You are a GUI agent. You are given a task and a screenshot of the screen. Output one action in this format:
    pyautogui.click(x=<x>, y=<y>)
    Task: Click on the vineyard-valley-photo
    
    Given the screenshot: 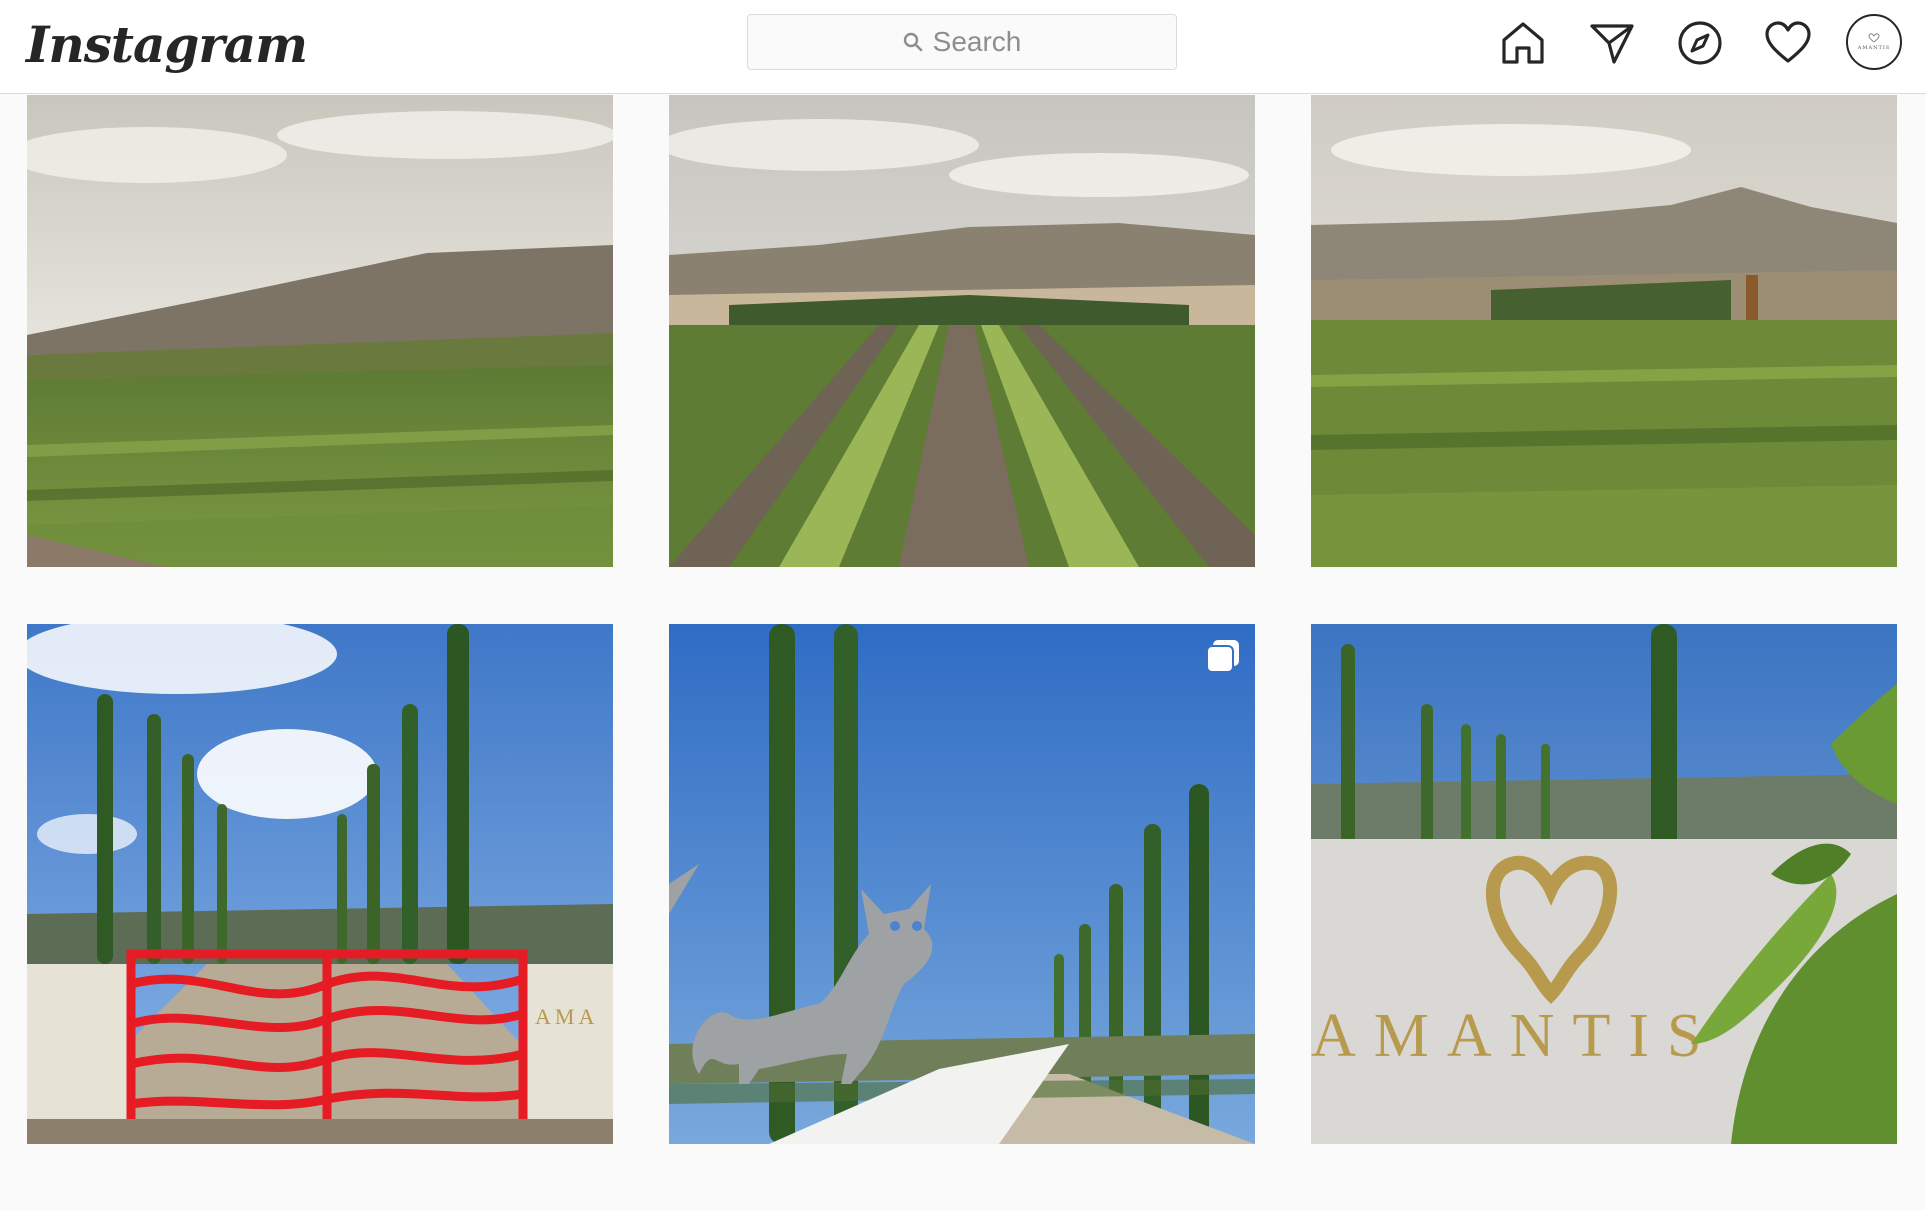 What is the action you would take?
    pyautogui.click(x=1604, y=331)
    